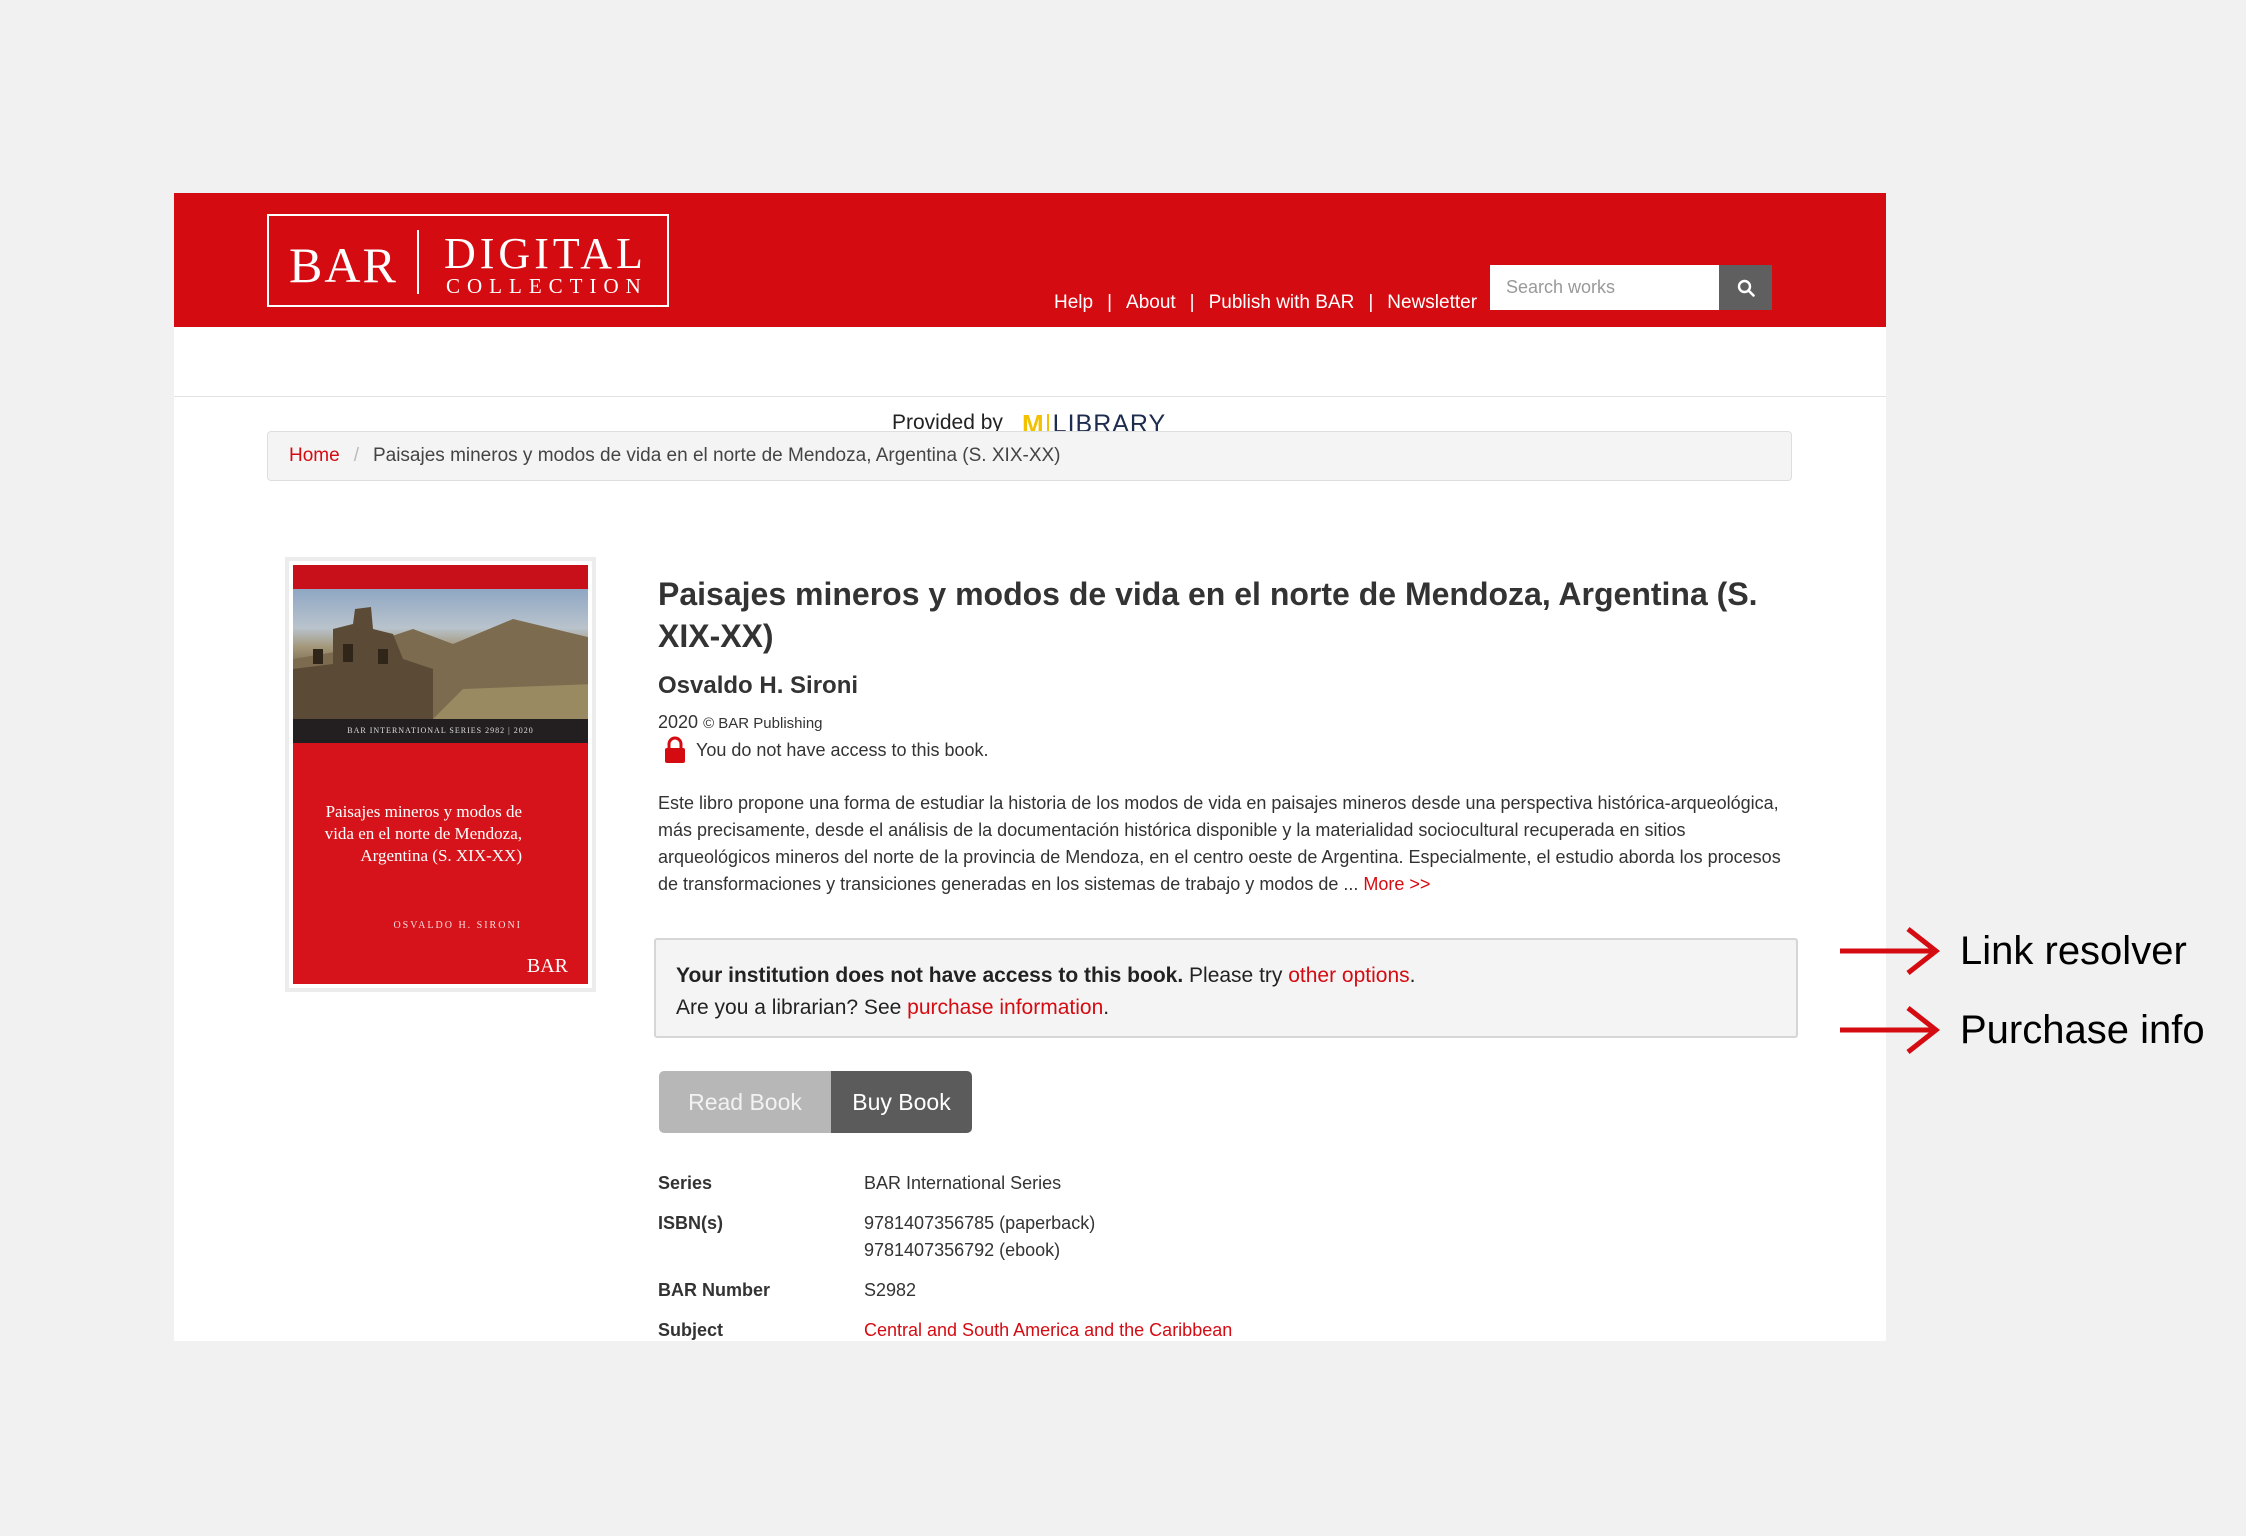  I want to click on cover-series-band: BAR INTERNATIONAL SERIES 2982 | 2020, so click(440, 731).